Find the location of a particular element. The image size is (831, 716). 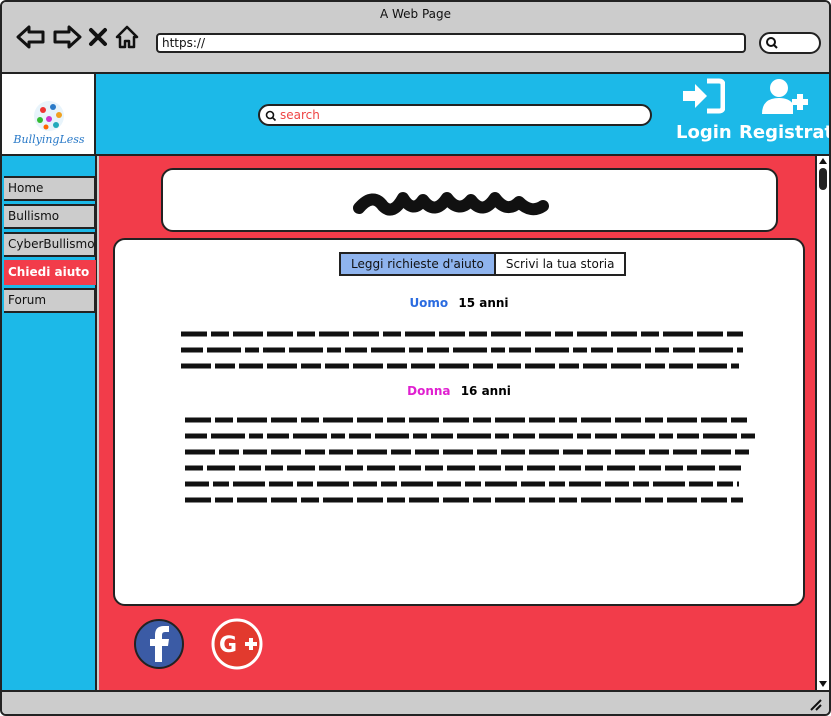

scroll-up-icon is located at coordinates (823, 161).